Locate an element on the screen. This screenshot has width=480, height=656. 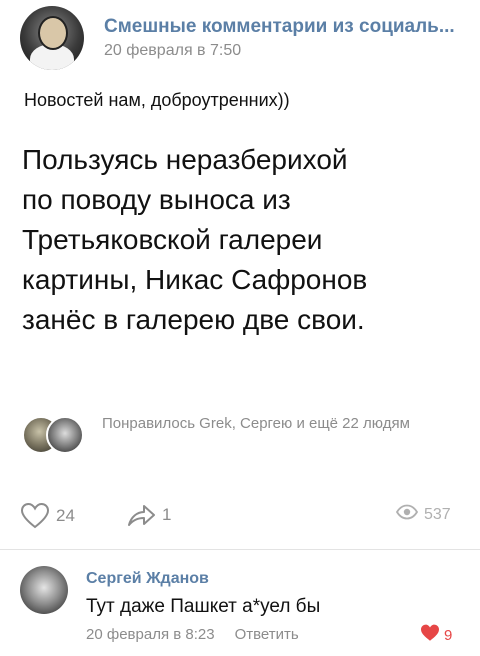
share-icon is located at coordinates (141, 515).